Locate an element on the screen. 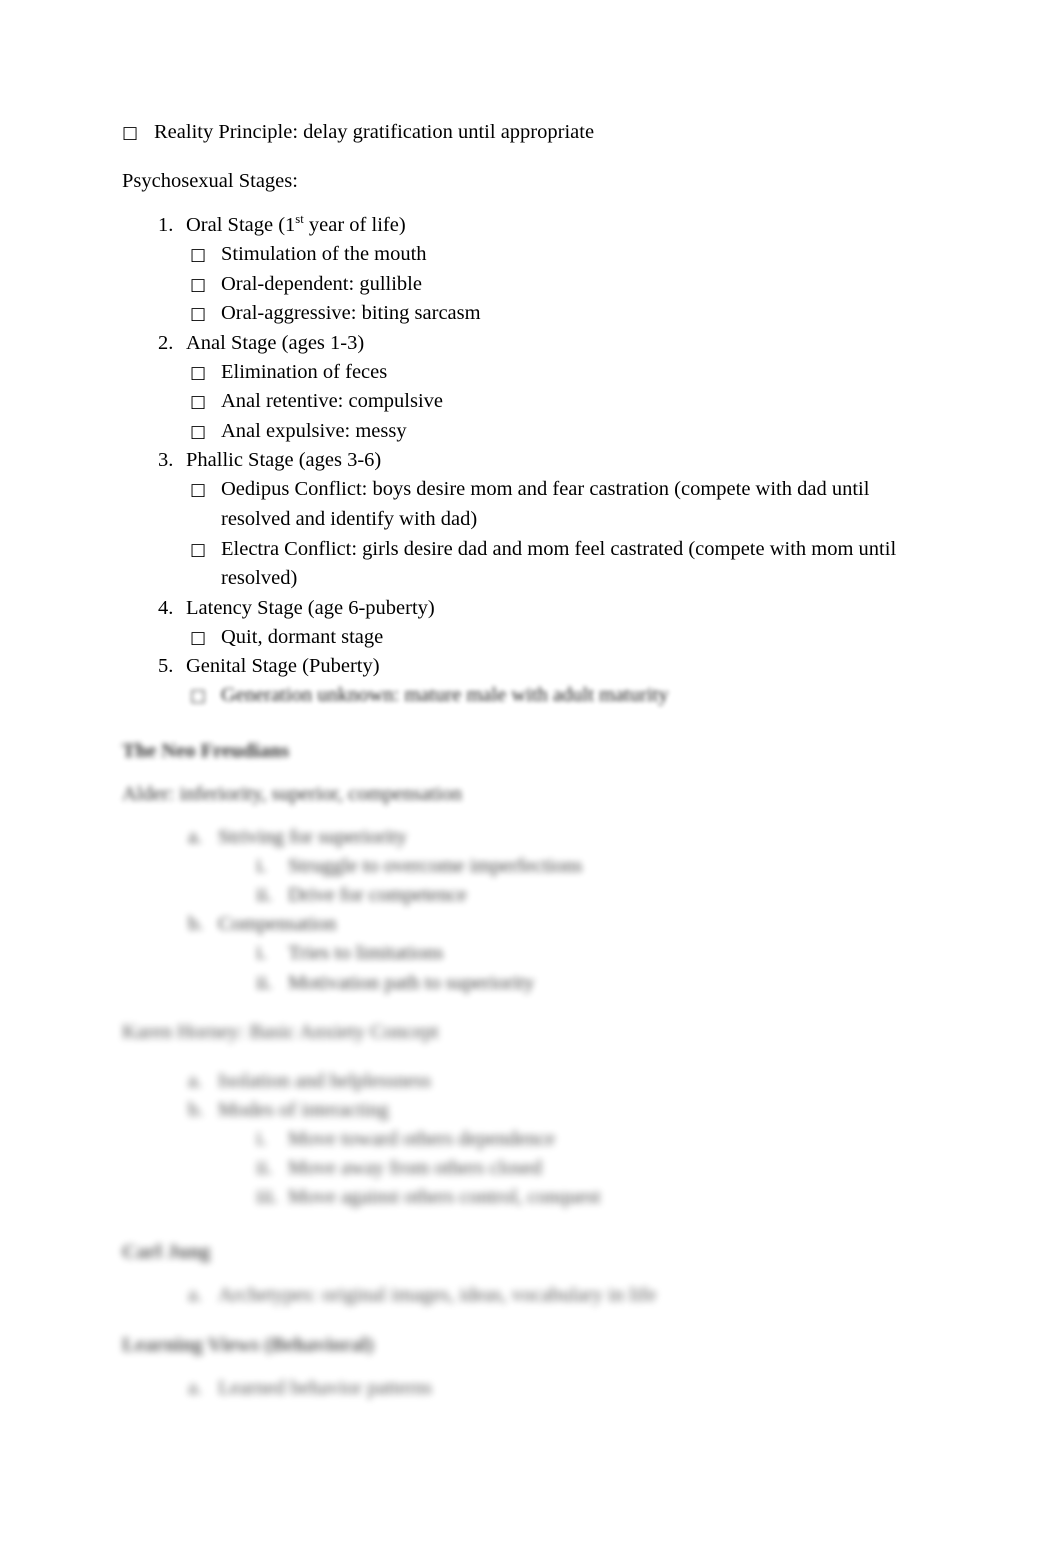 This screenshot has height=1561, width=1062. list-item: b. Compensation is located at coordinates (565, 924).